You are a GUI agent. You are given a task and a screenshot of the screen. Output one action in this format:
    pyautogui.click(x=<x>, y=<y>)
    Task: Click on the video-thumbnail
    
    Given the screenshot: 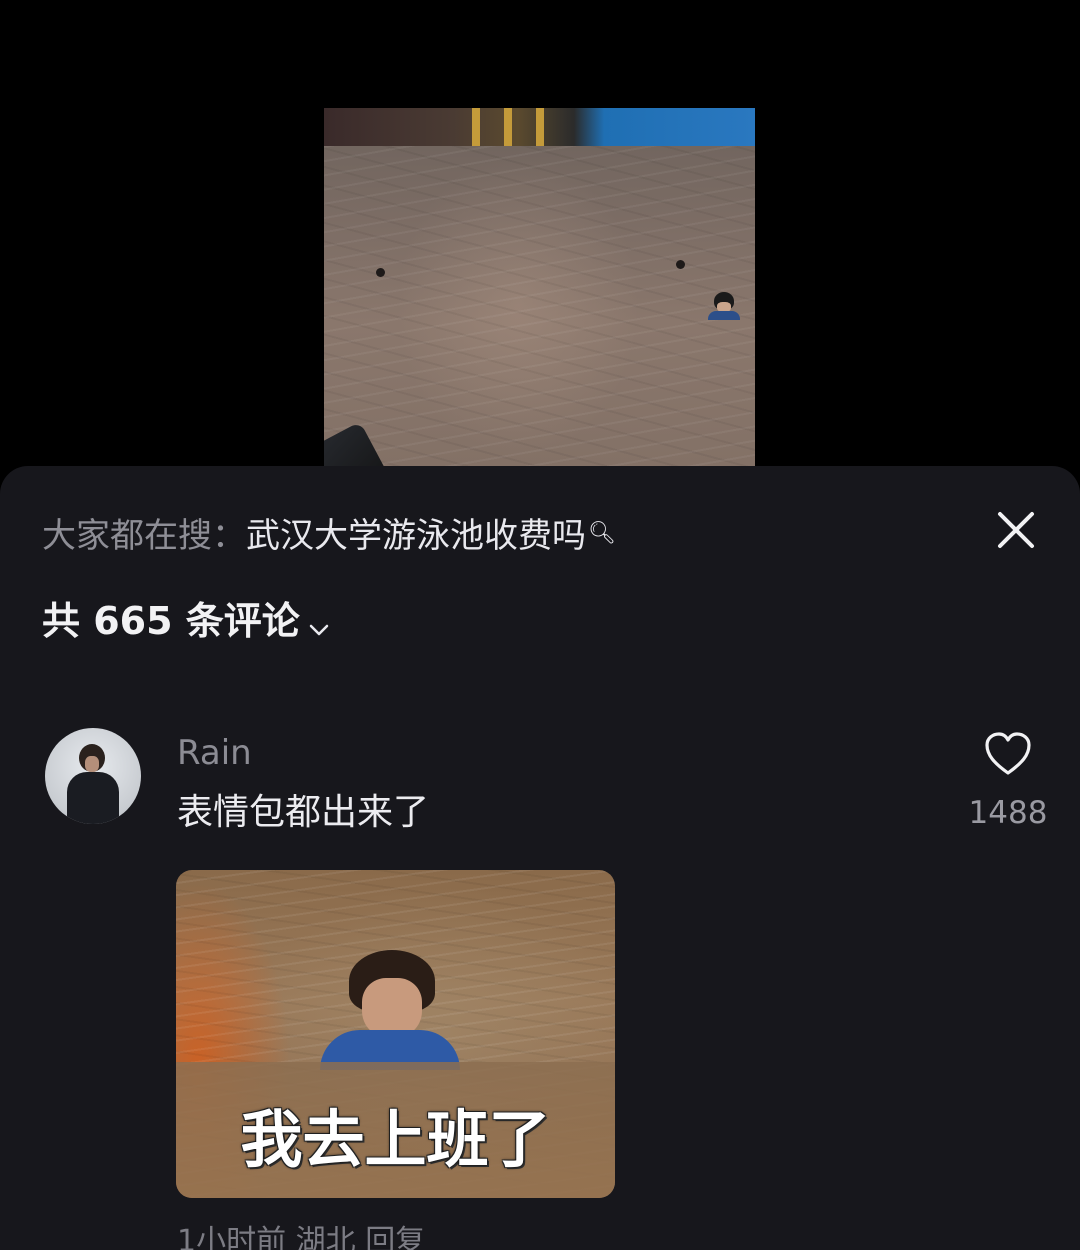 What is the action you would take?
    pyautogui.click(x=539, y=287)
    